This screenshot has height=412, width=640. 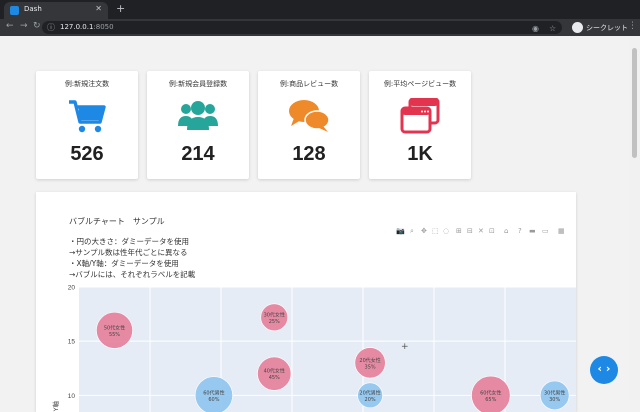 What do you see at coordinates (87, 116) in the screenshot?
I see `shopping-cart-icon` at bounding box center [87, 116].